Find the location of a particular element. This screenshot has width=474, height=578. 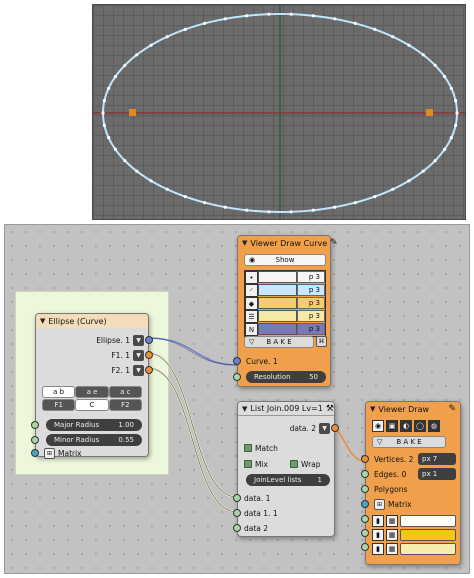

face-color-row: ▮ ▦ is located at coordinates (414, 548).